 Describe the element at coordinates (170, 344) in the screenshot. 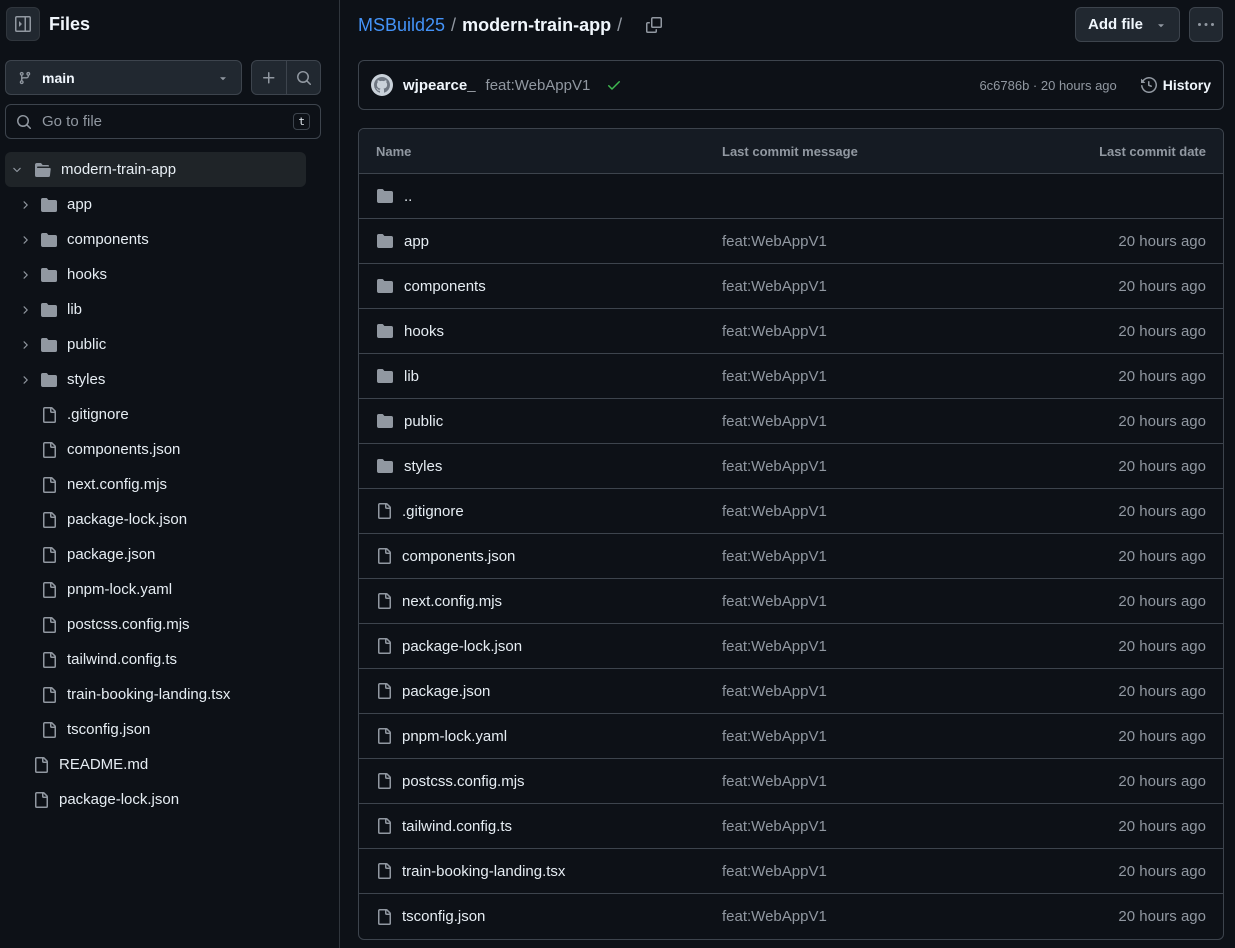

I see `tree-item-folder: public` at that location.